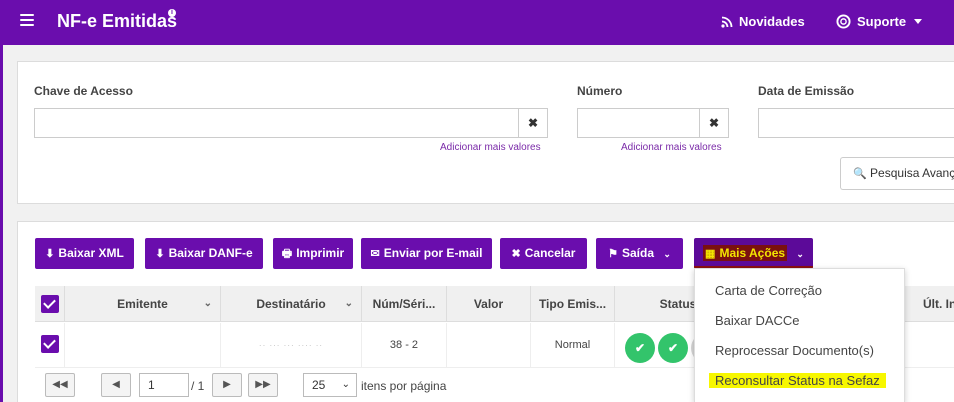 This screenshot has width=954, height=402. What do you see at coordinates (320, 253) in the screenshot?
I see `imprimir-label: Imprimir` at bounding box center [320, 253].